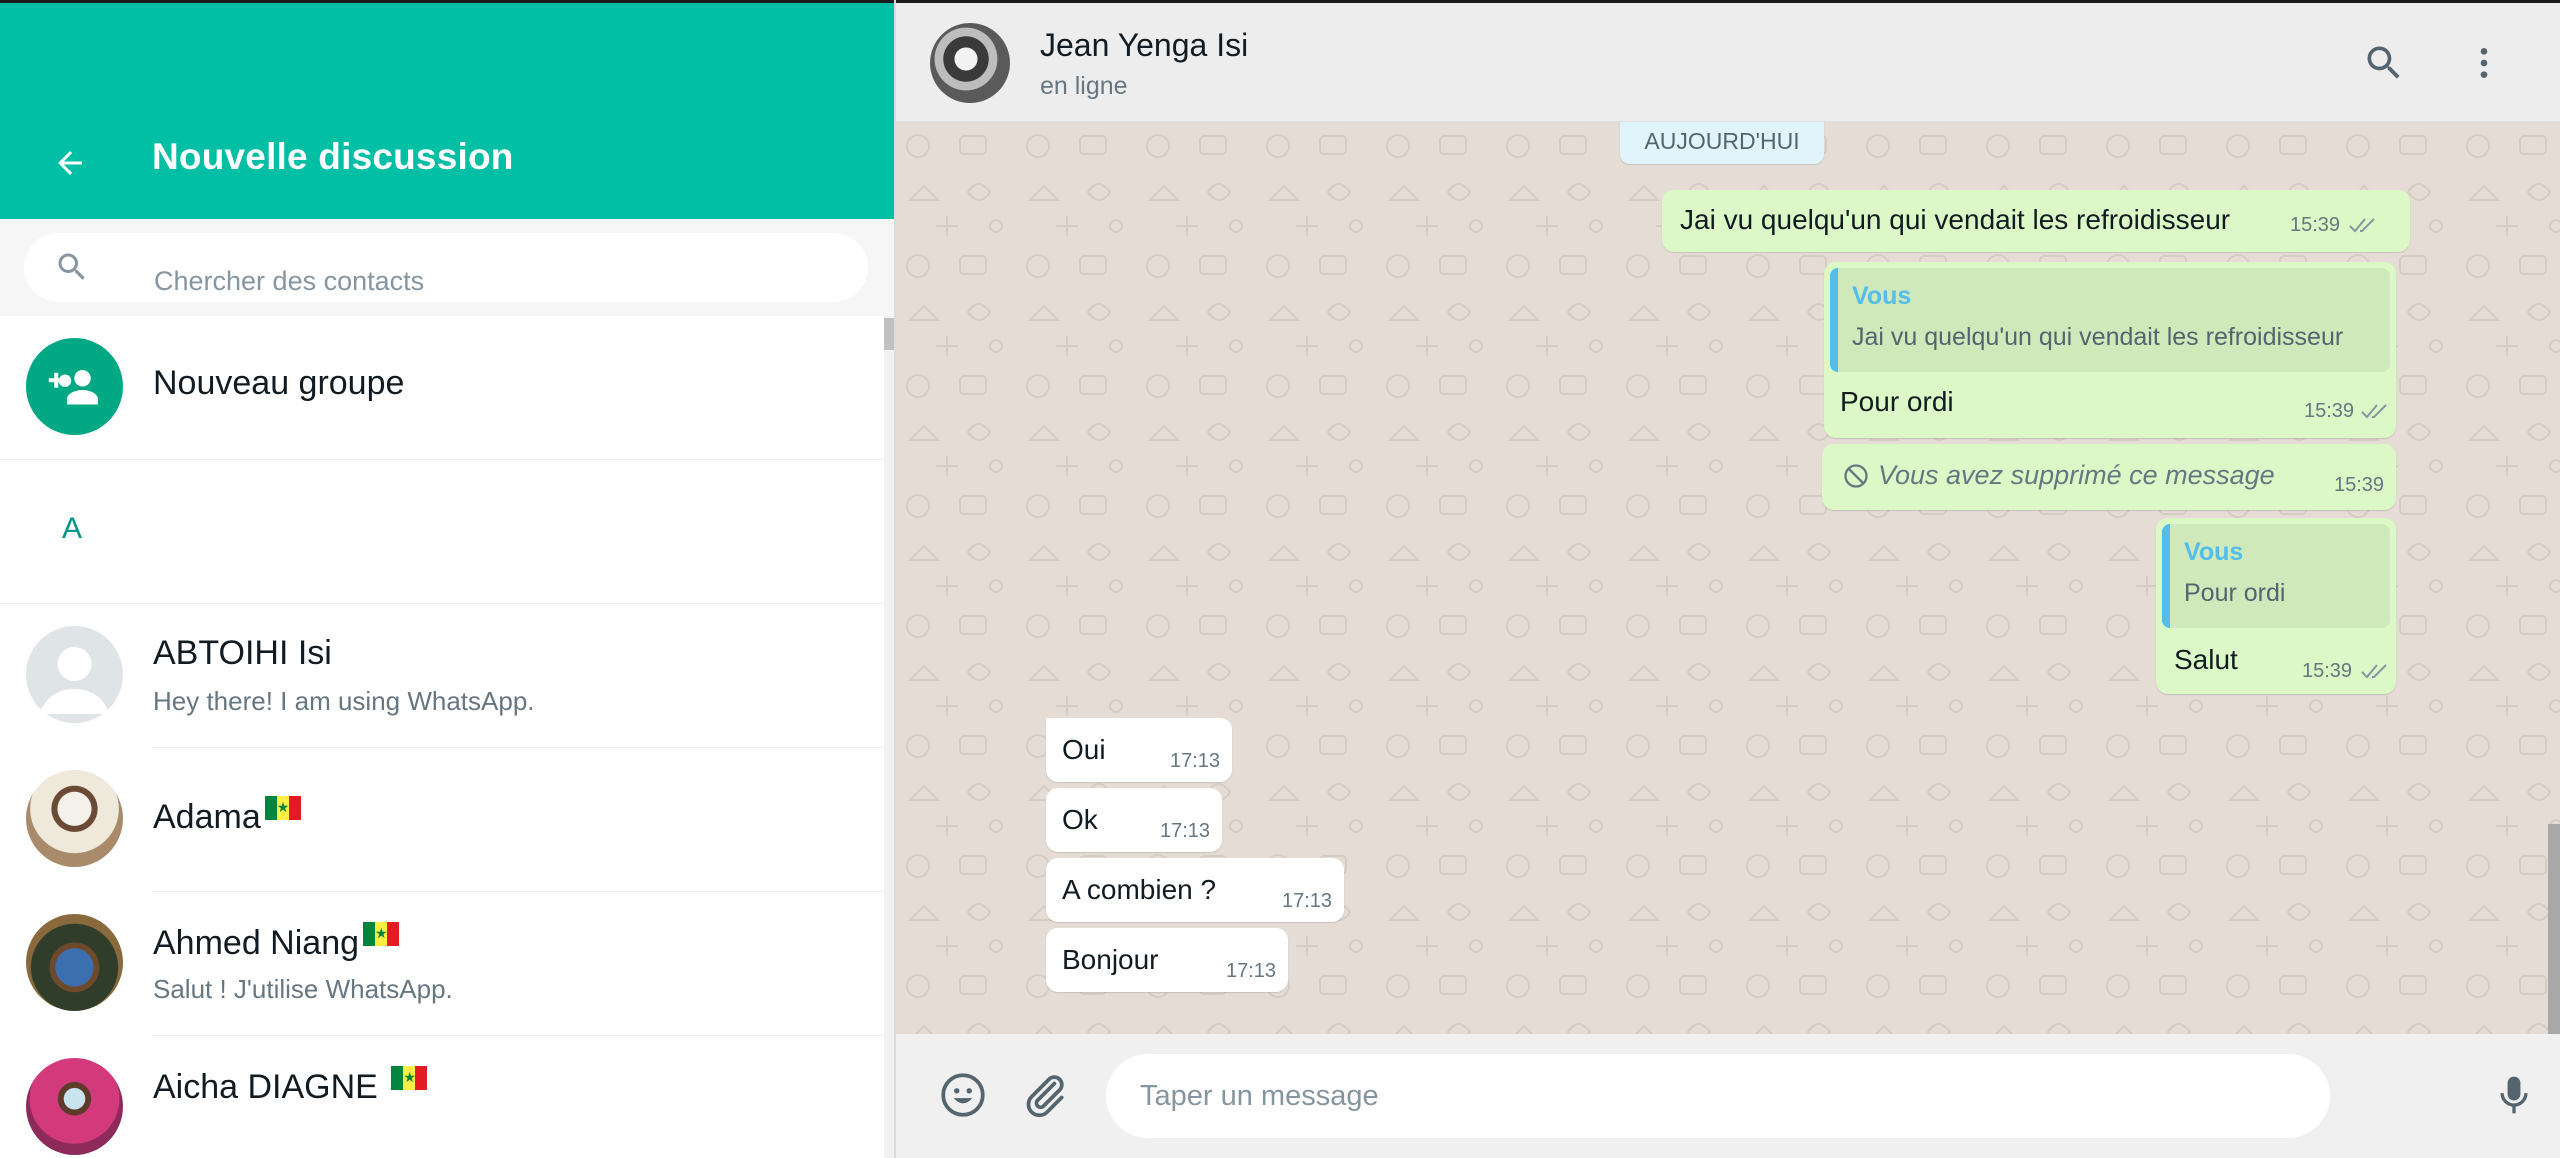  I want to click on contact-status: Hey there! I am using WhatsApp., so click(344, 701).